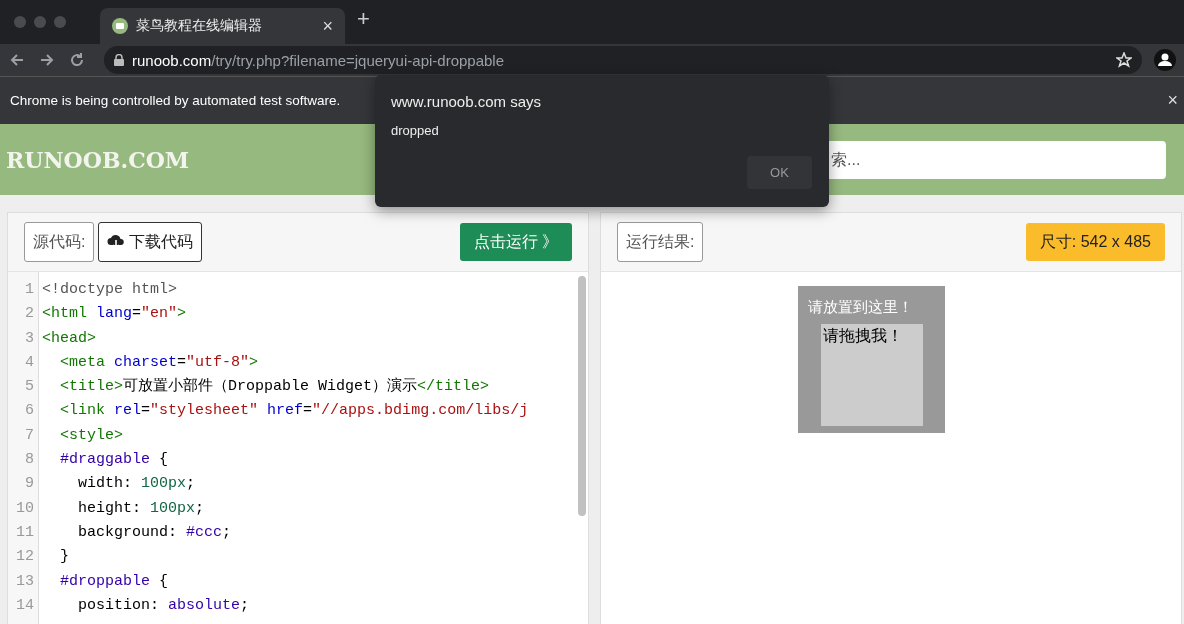 The image size is (1184, 624). I want to click on line-number: 13, so click(25, 581).